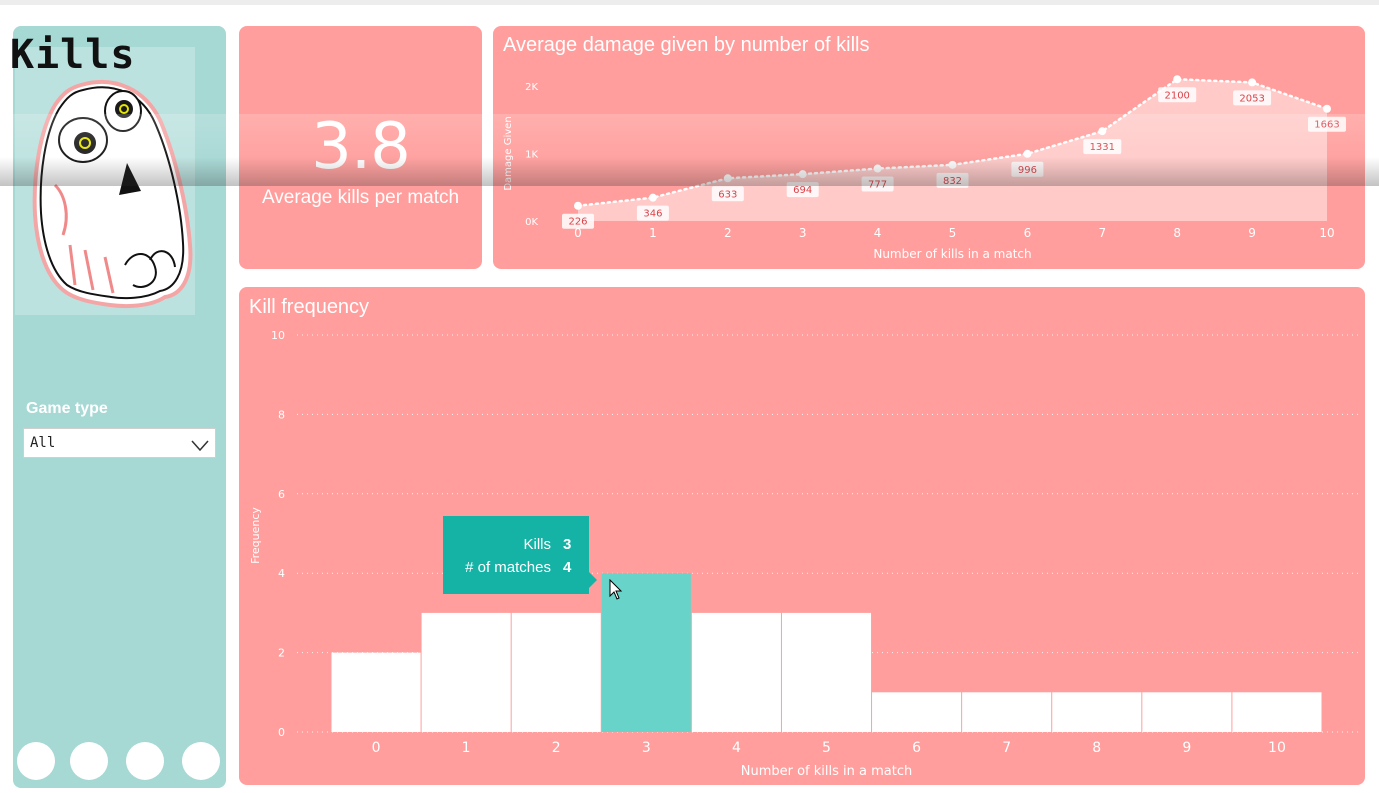  I want to click on tooltip-matches-value: 4, so click(567, 567).